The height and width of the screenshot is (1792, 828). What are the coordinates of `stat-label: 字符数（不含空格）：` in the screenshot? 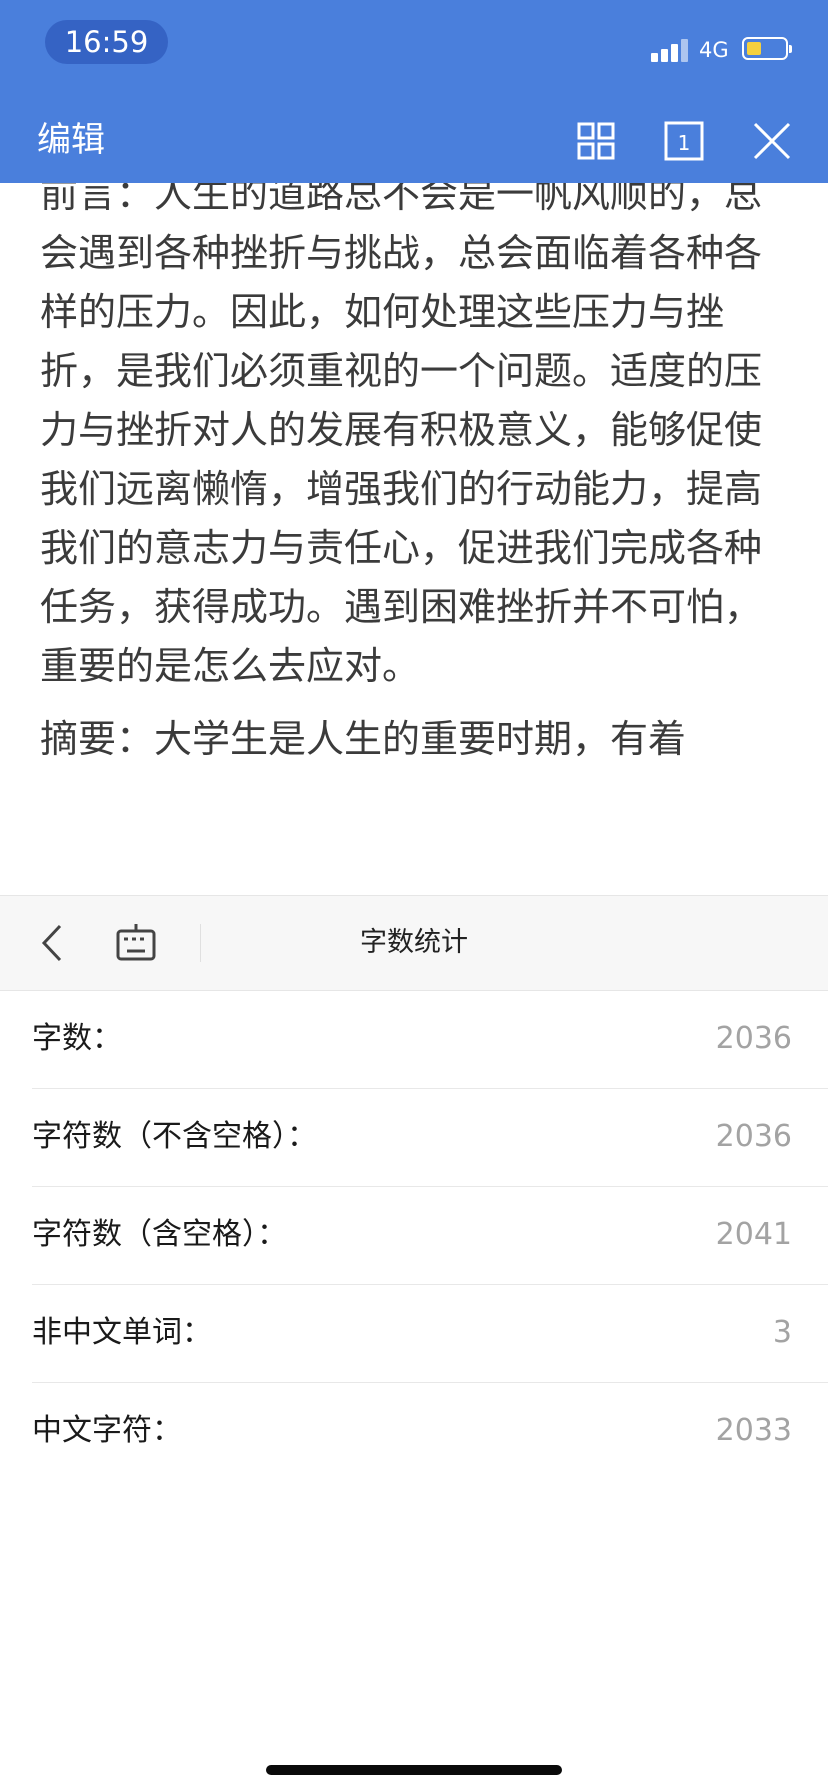 It's located at (174, 1136).